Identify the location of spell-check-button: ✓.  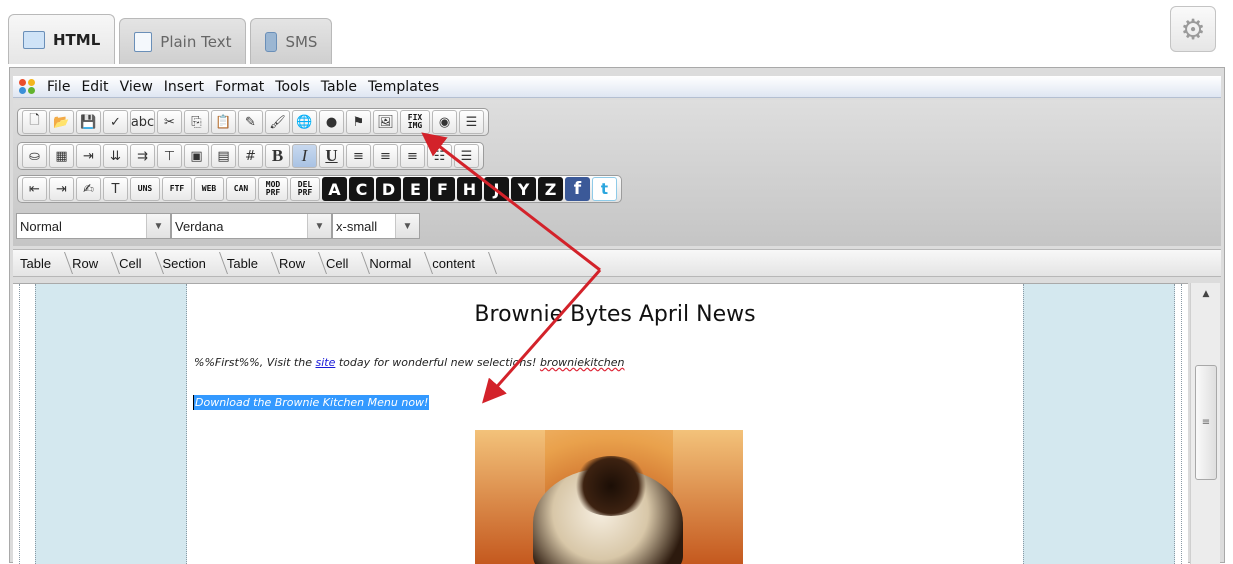
(115, 122).